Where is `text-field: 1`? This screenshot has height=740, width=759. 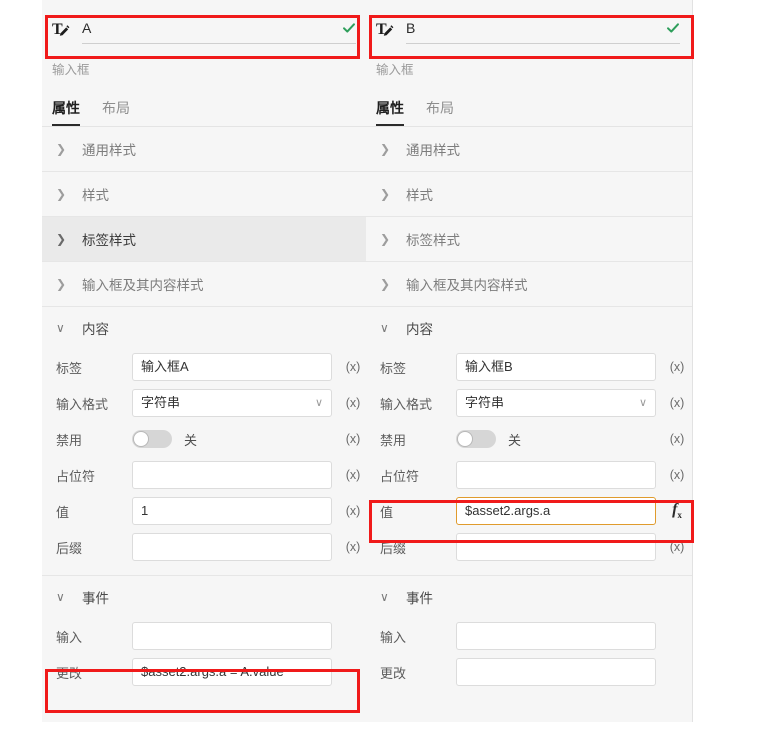 text-field: 1 is located at coordinates (232, 511).